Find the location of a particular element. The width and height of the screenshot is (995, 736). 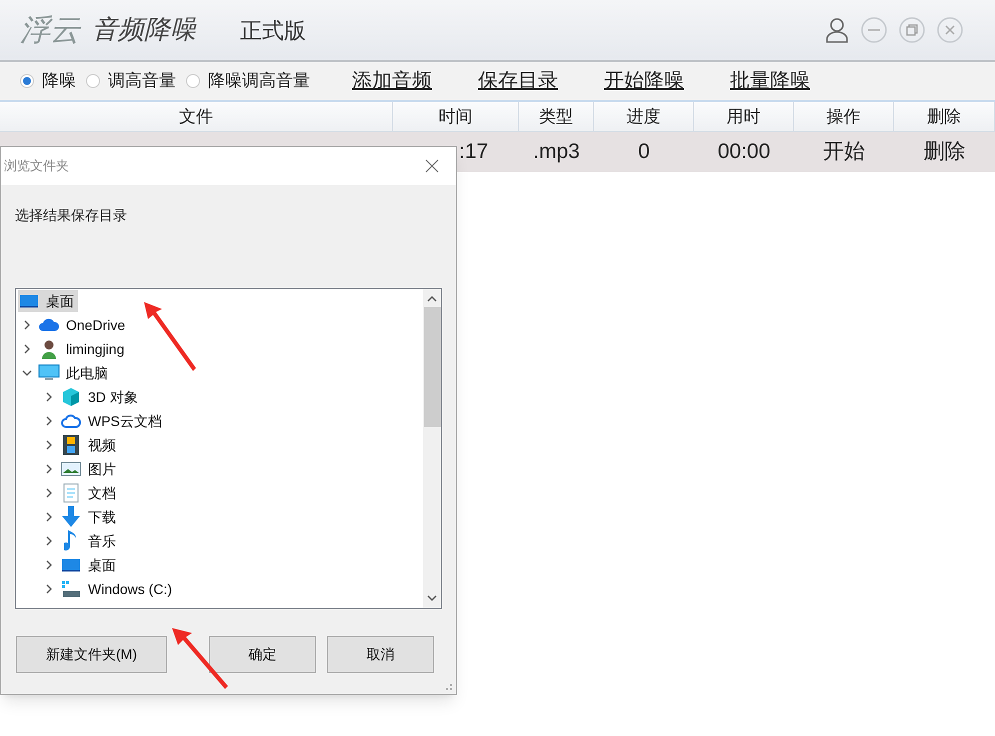

tree-item: WPS云文档 is located at coordinates (113, 421).